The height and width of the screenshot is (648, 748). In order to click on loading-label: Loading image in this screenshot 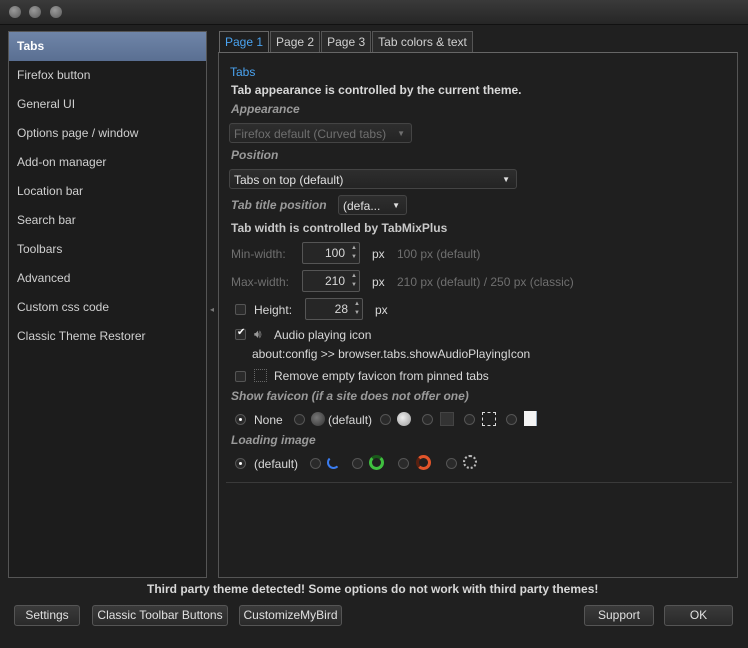, I will do `click(273, 440)`.